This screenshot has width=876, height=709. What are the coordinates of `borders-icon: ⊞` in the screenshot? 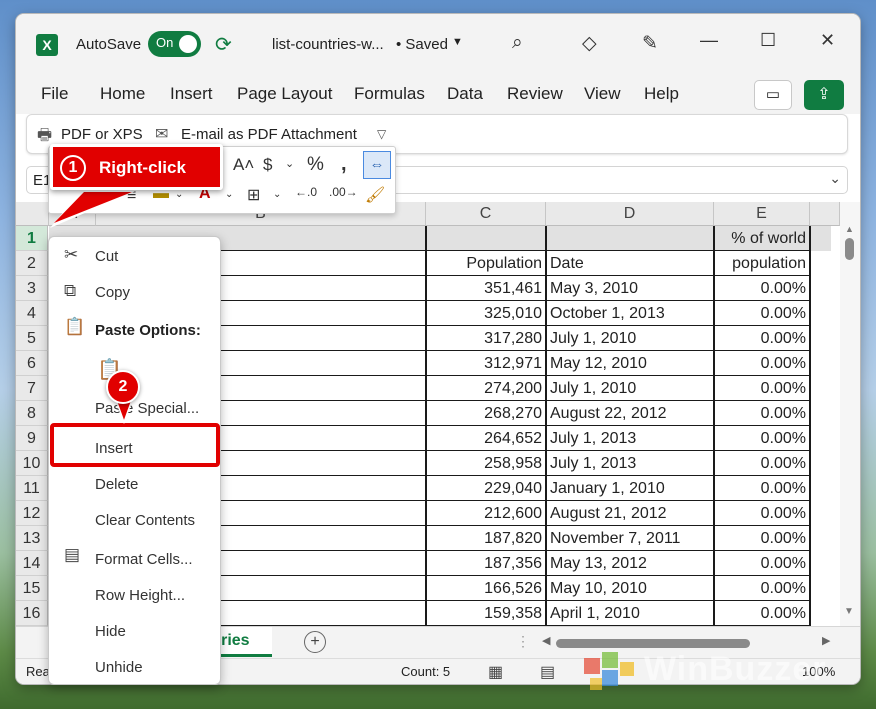 It's located at (253, 195).